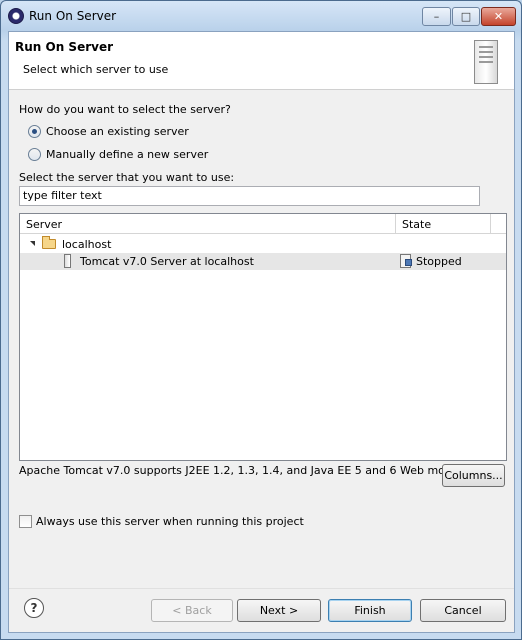  I want to click on help-icon: ?, so click(34, 608).